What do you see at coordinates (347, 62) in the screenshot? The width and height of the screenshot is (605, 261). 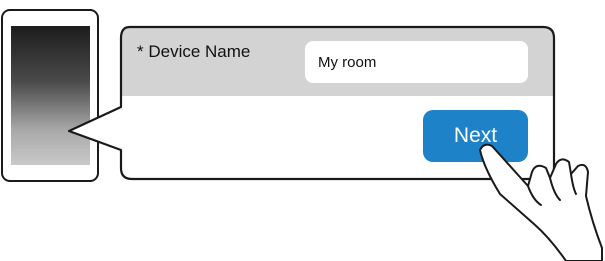 I see `device-name-value: My room` at bounding box center [347, 62].